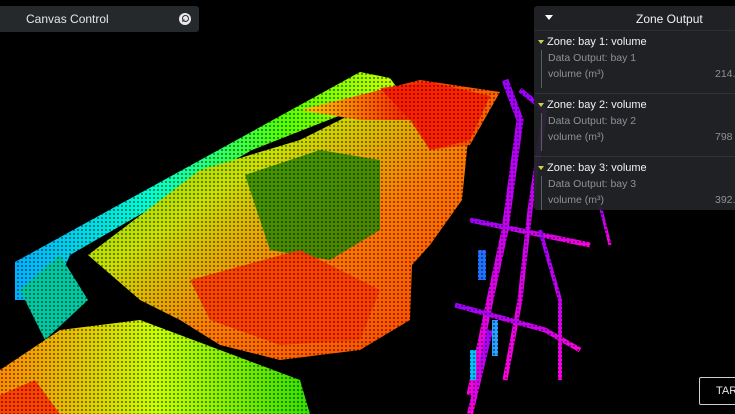  What do you see at coordinates (724, 137) in the screenshot?
I see `zone-metric-value: 798` at bounding box center [724, 137].